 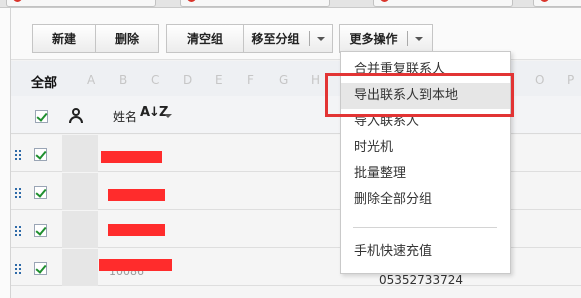 I want to click on letter-filter-b: B, so click(x=135, y=80).